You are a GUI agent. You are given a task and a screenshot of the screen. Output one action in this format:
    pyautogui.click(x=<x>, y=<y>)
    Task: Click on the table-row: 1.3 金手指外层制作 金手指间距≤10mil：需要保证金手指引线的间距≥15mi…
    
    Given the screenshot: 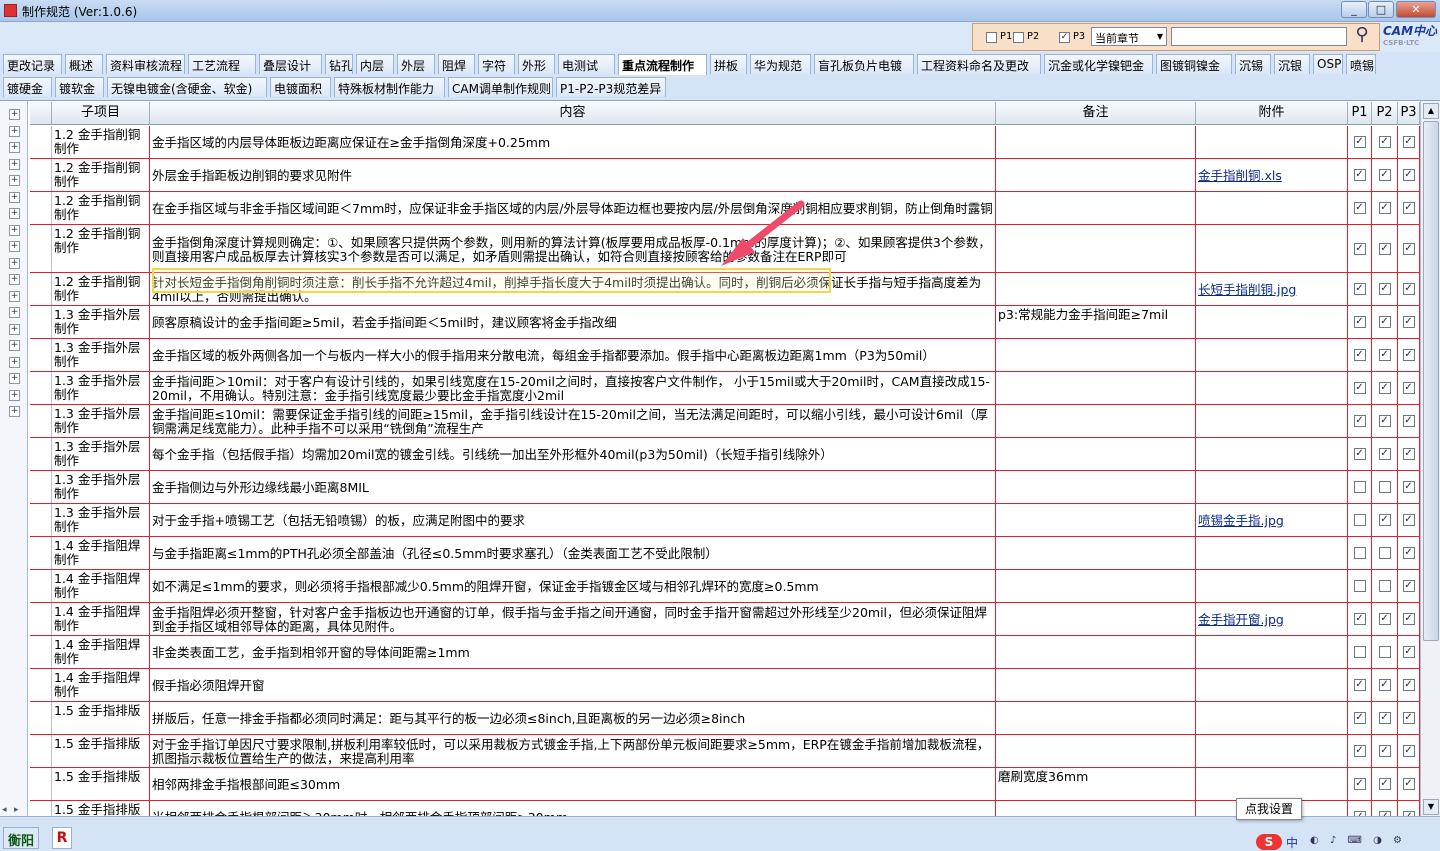 What is the action you would take?
    pyautogui.click(x=725, y=421)
    